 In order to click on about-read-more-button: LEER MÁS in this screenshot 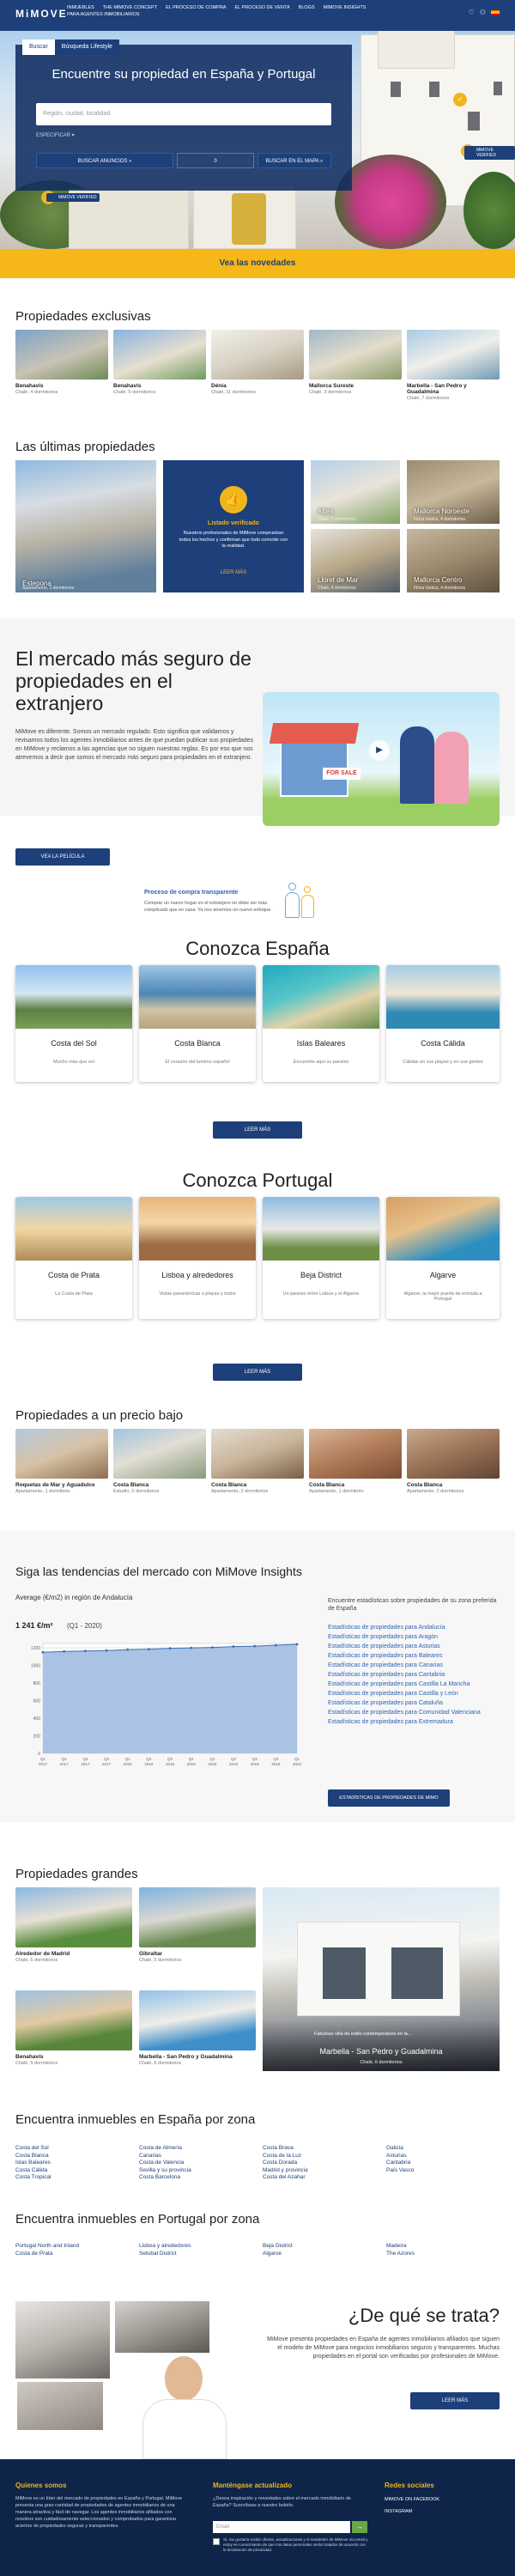, I will do `click(455, 2400)`.